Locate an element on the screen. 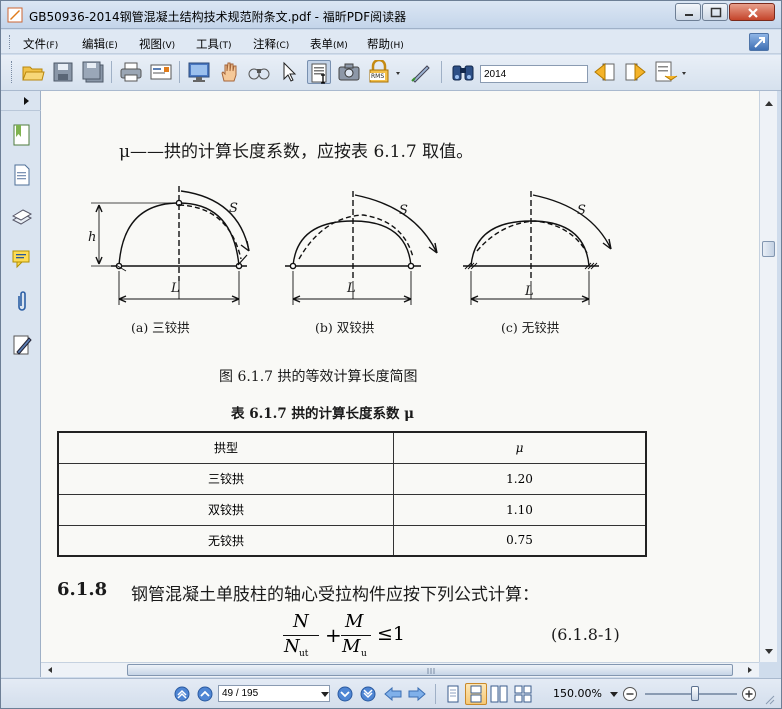  expand-panel-icon is located at coordinates (759, 42).